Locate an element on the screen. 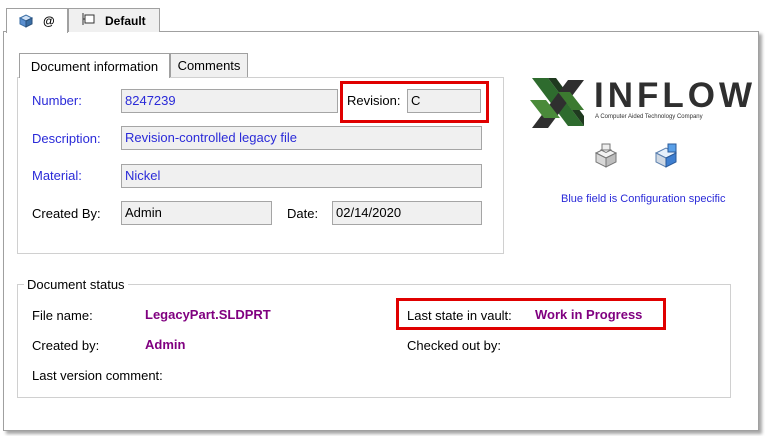  tab-comments: Comments is located at coordinates (209, 65).